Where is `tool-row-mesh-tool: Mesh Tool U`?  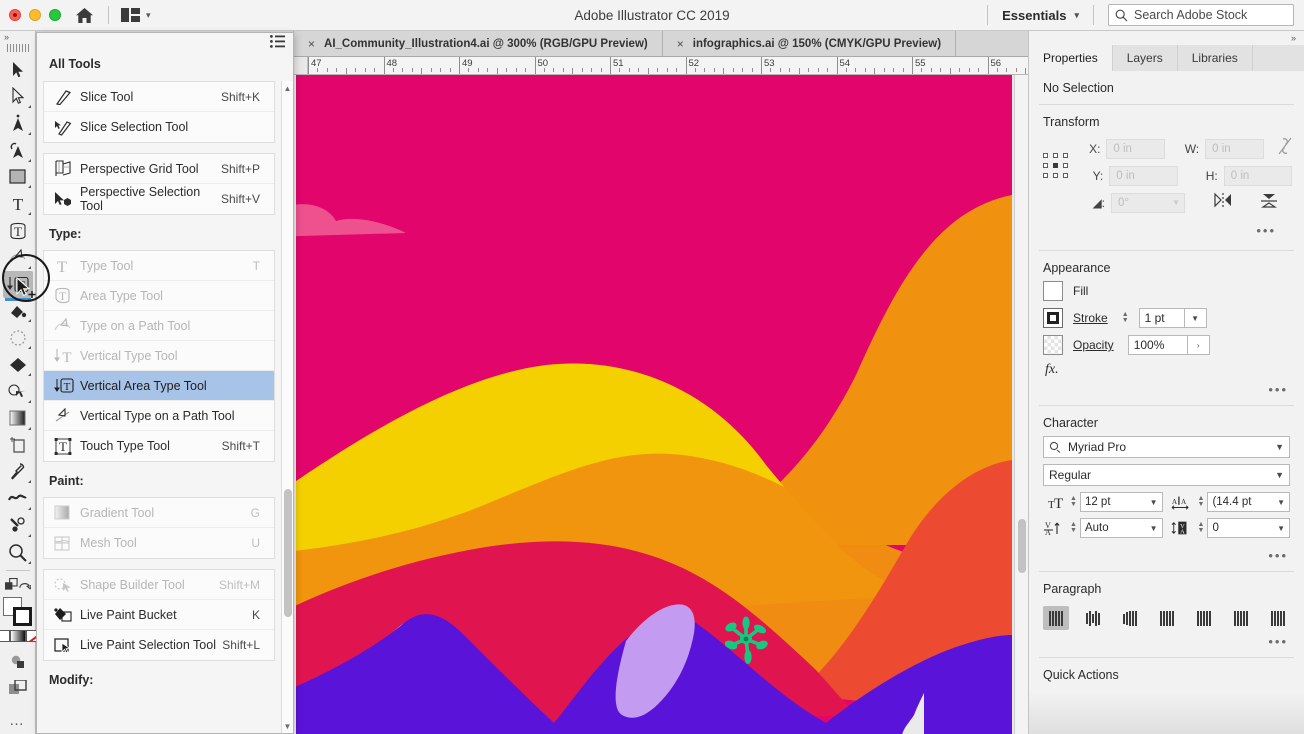 tool-row-mesh-tool: Mesh Tool U is located at coordinates (159, 543).